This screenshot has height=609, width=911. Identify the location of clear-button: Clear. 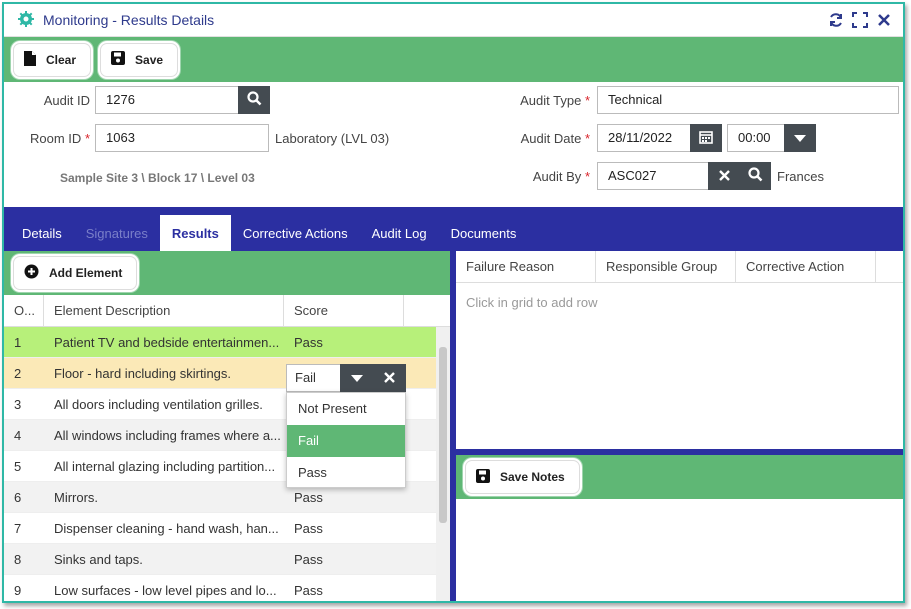
(52, 59).